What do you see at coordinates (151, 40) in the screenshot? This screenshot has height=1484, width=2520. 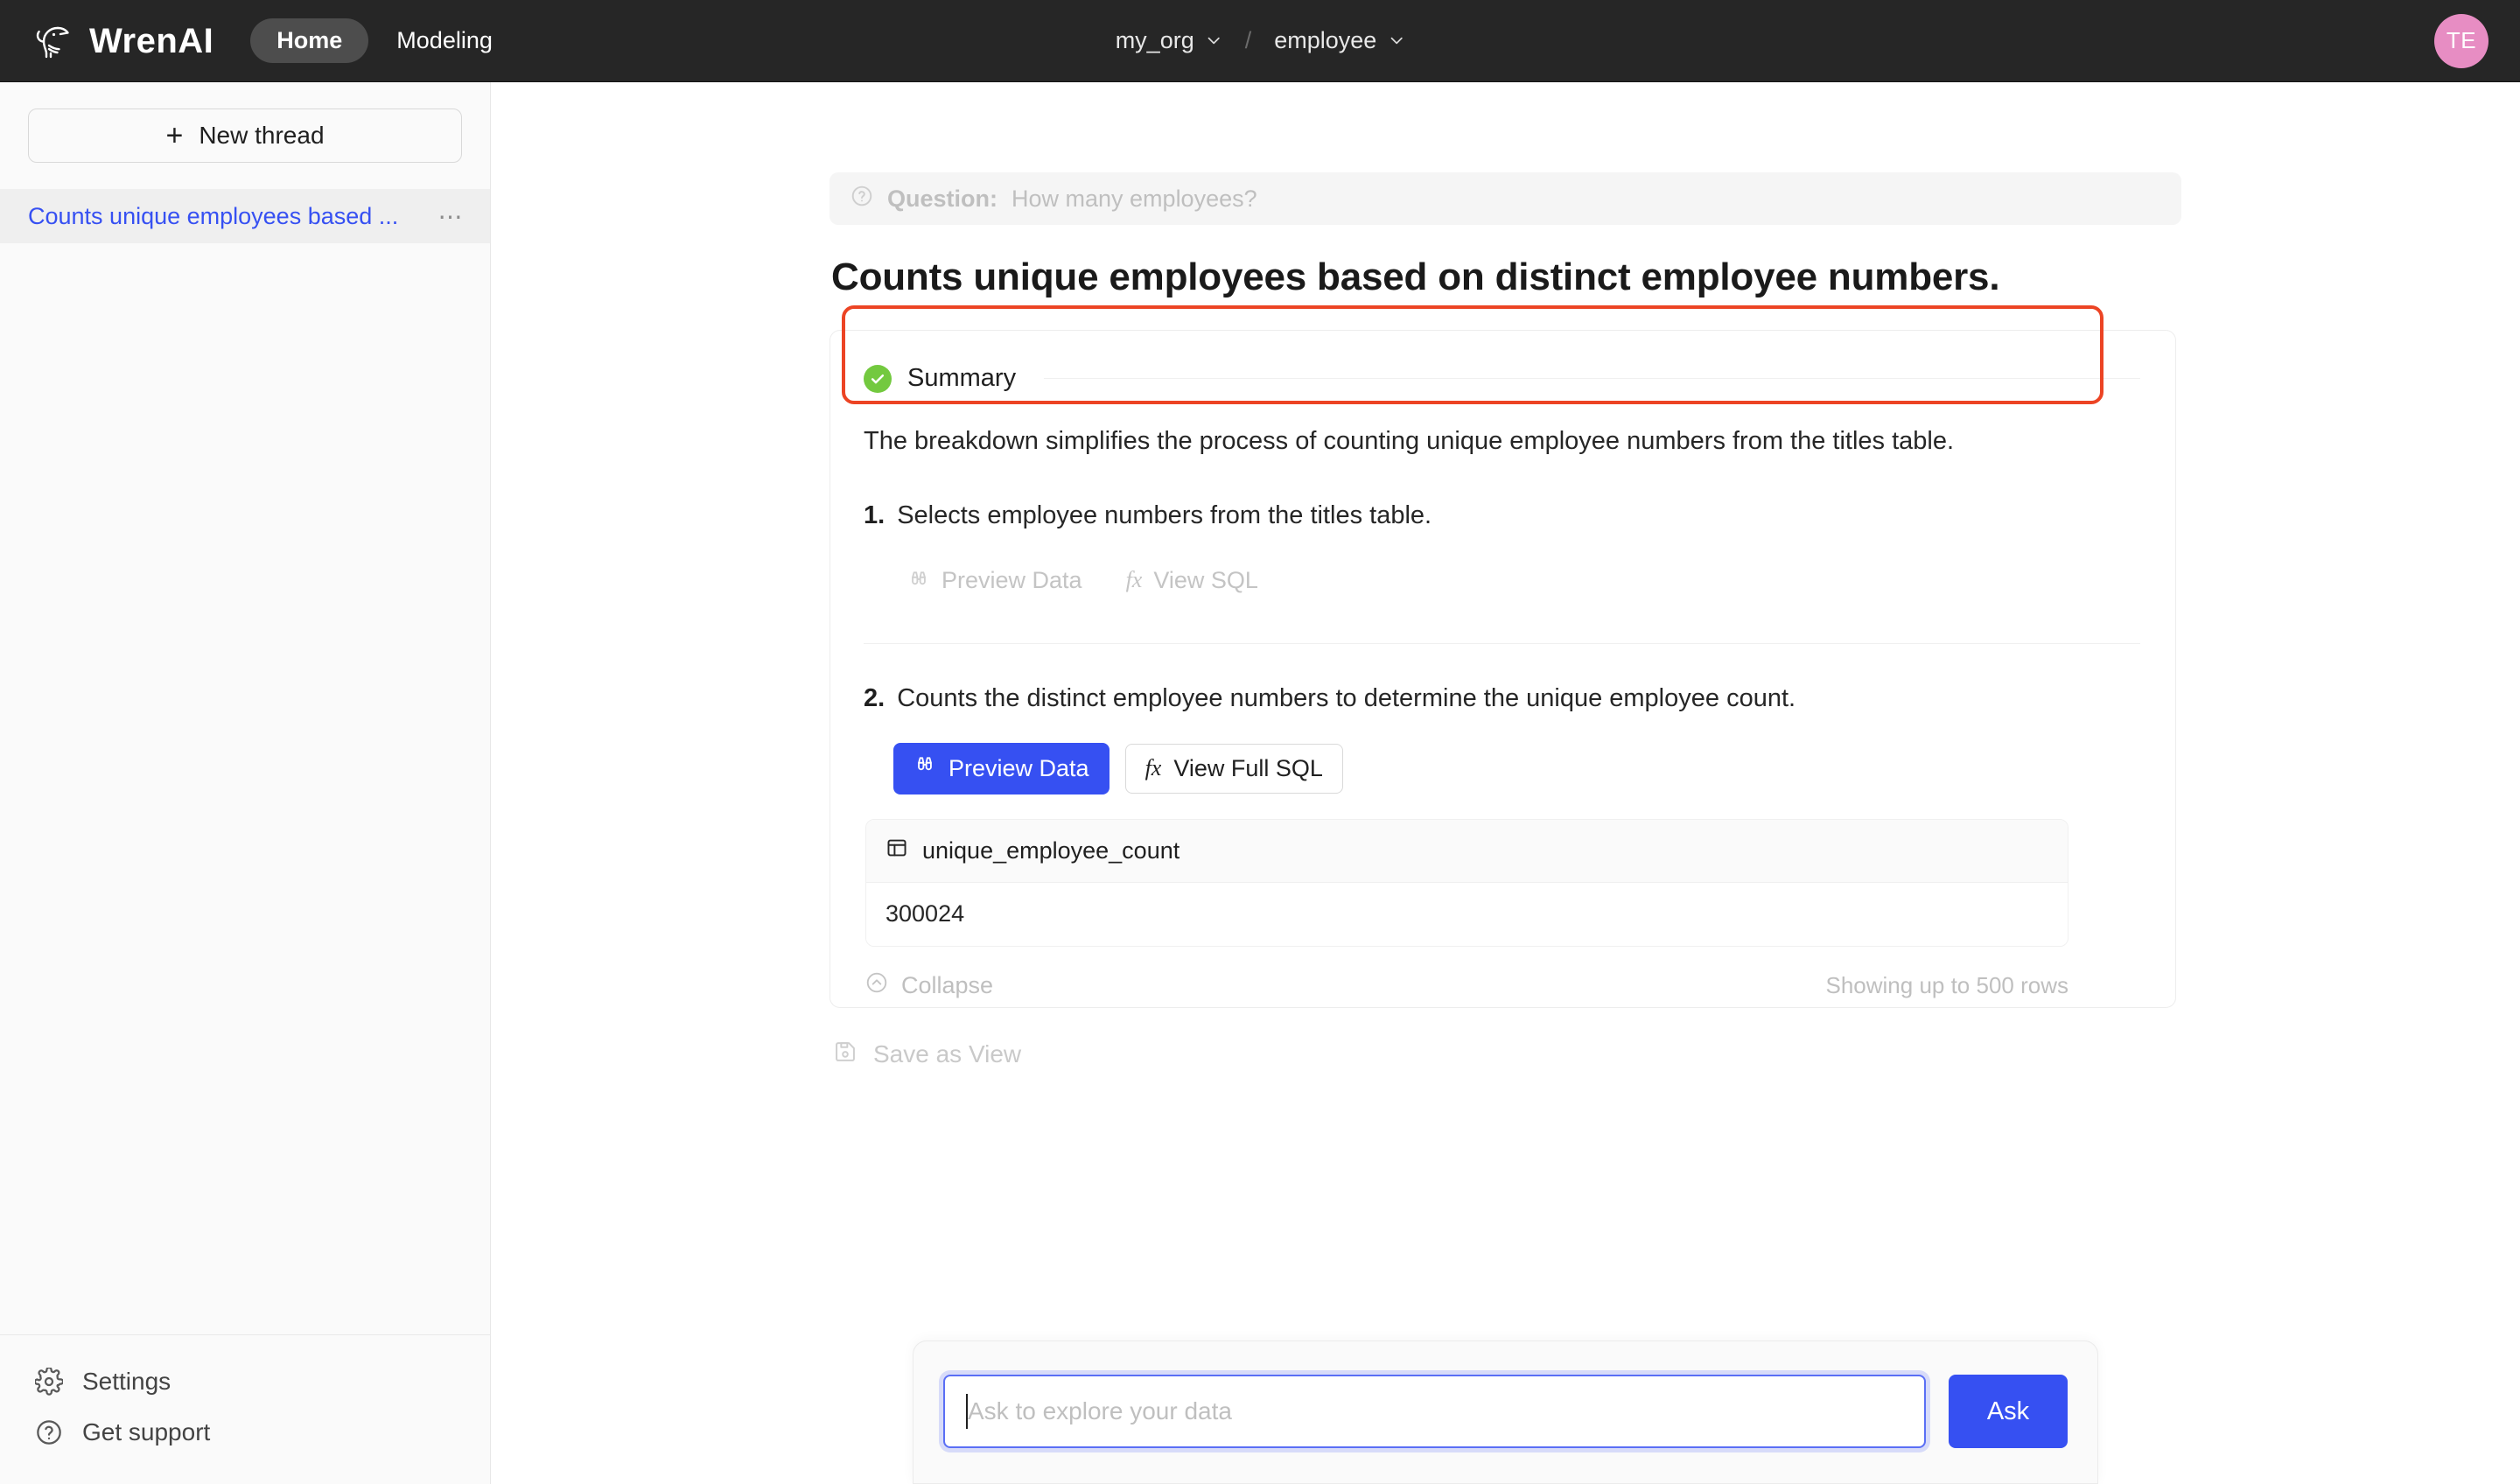 I see `brand-name: WrenAI` at bounding box center [151, 40].